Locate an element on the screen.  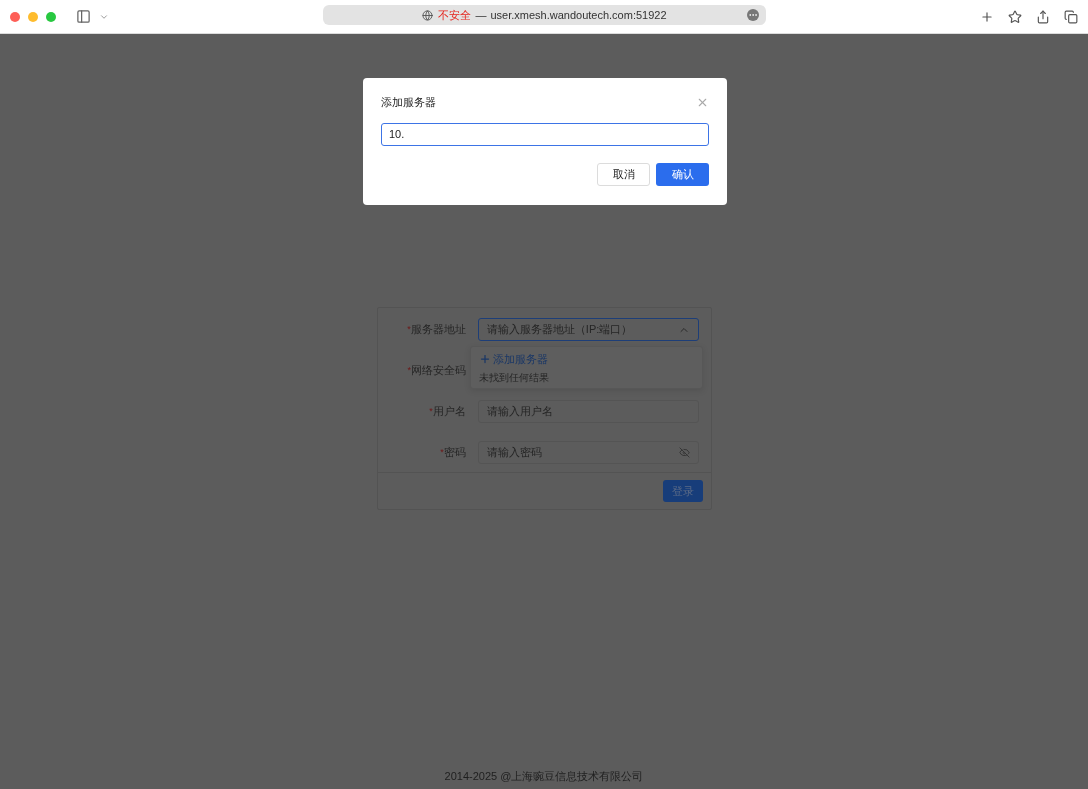
security-warning: 不安全 is located at coordinates (455, 15).